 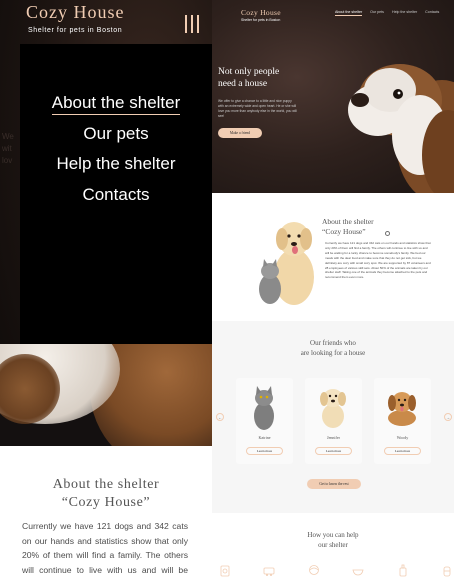 What do you see at coordinates (249, 78) in the screenshot?
I see `hero-title: Not only people need a house` at bounding box center [249, 78].